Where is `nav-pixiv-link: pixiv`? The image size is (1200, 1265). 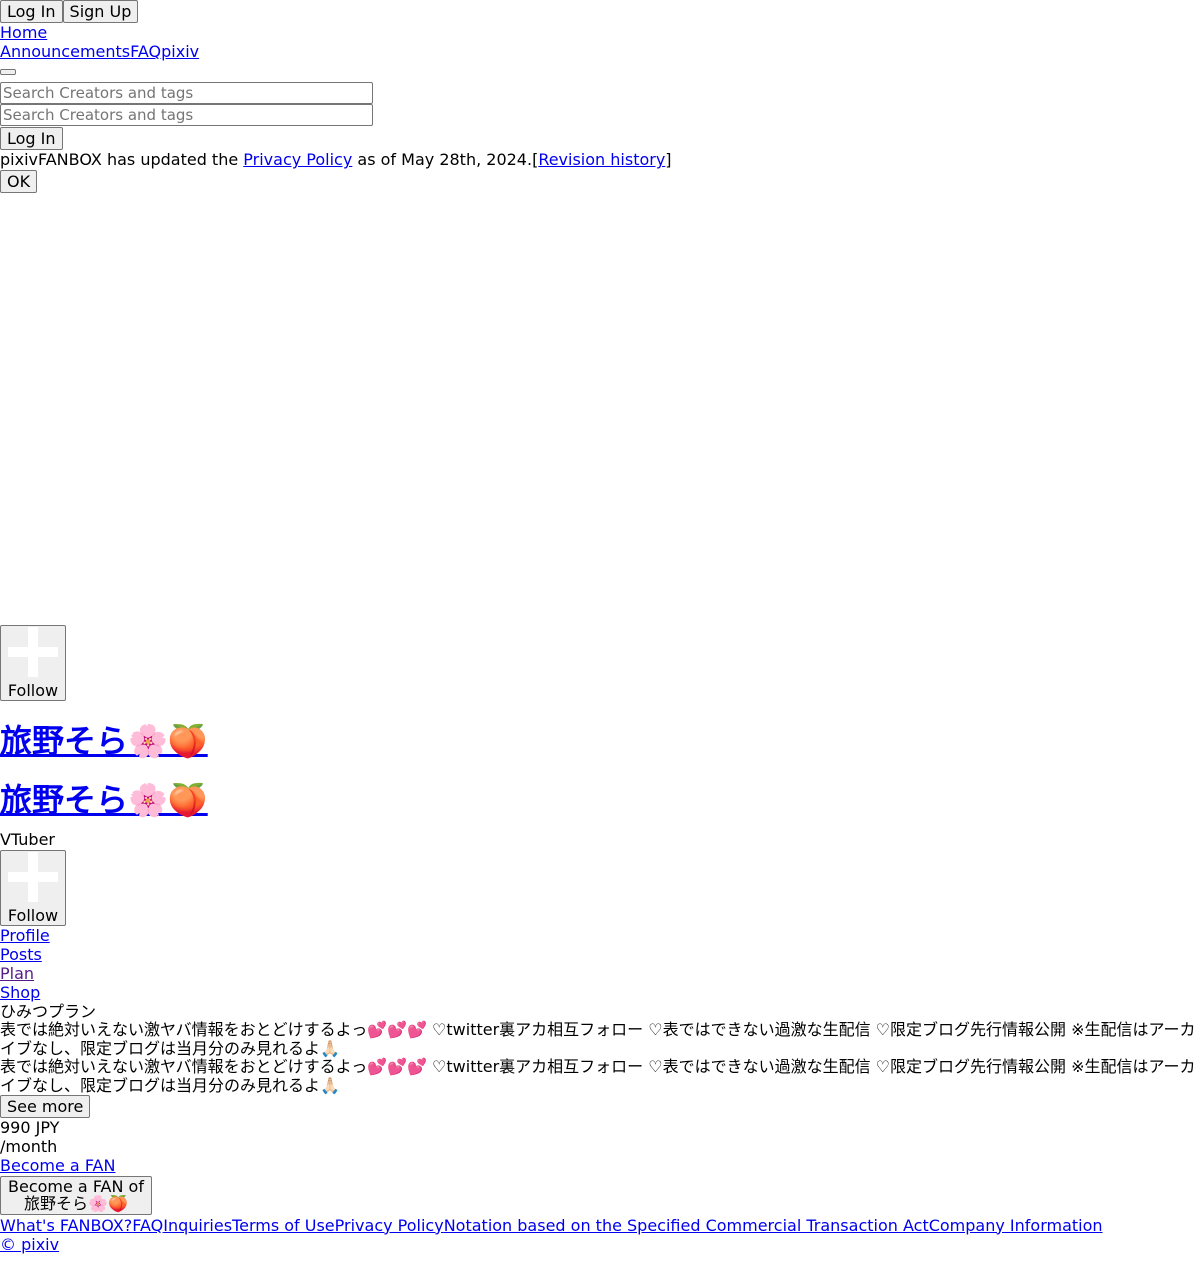
nav-pixiv-link: pixiv is located at coordinates (180, 51).